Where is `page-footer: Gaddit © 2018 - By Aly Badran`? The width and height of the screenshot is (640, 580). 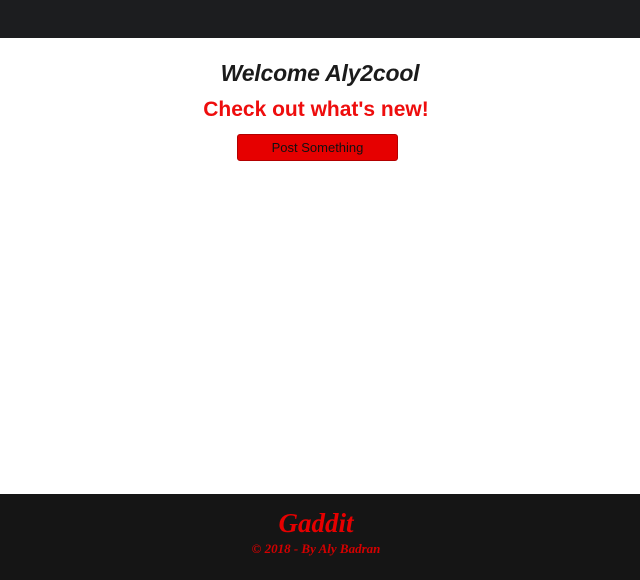
page-footer: Gaddit © 2018 - By Aly Badran is located at coordinates (320, 537).